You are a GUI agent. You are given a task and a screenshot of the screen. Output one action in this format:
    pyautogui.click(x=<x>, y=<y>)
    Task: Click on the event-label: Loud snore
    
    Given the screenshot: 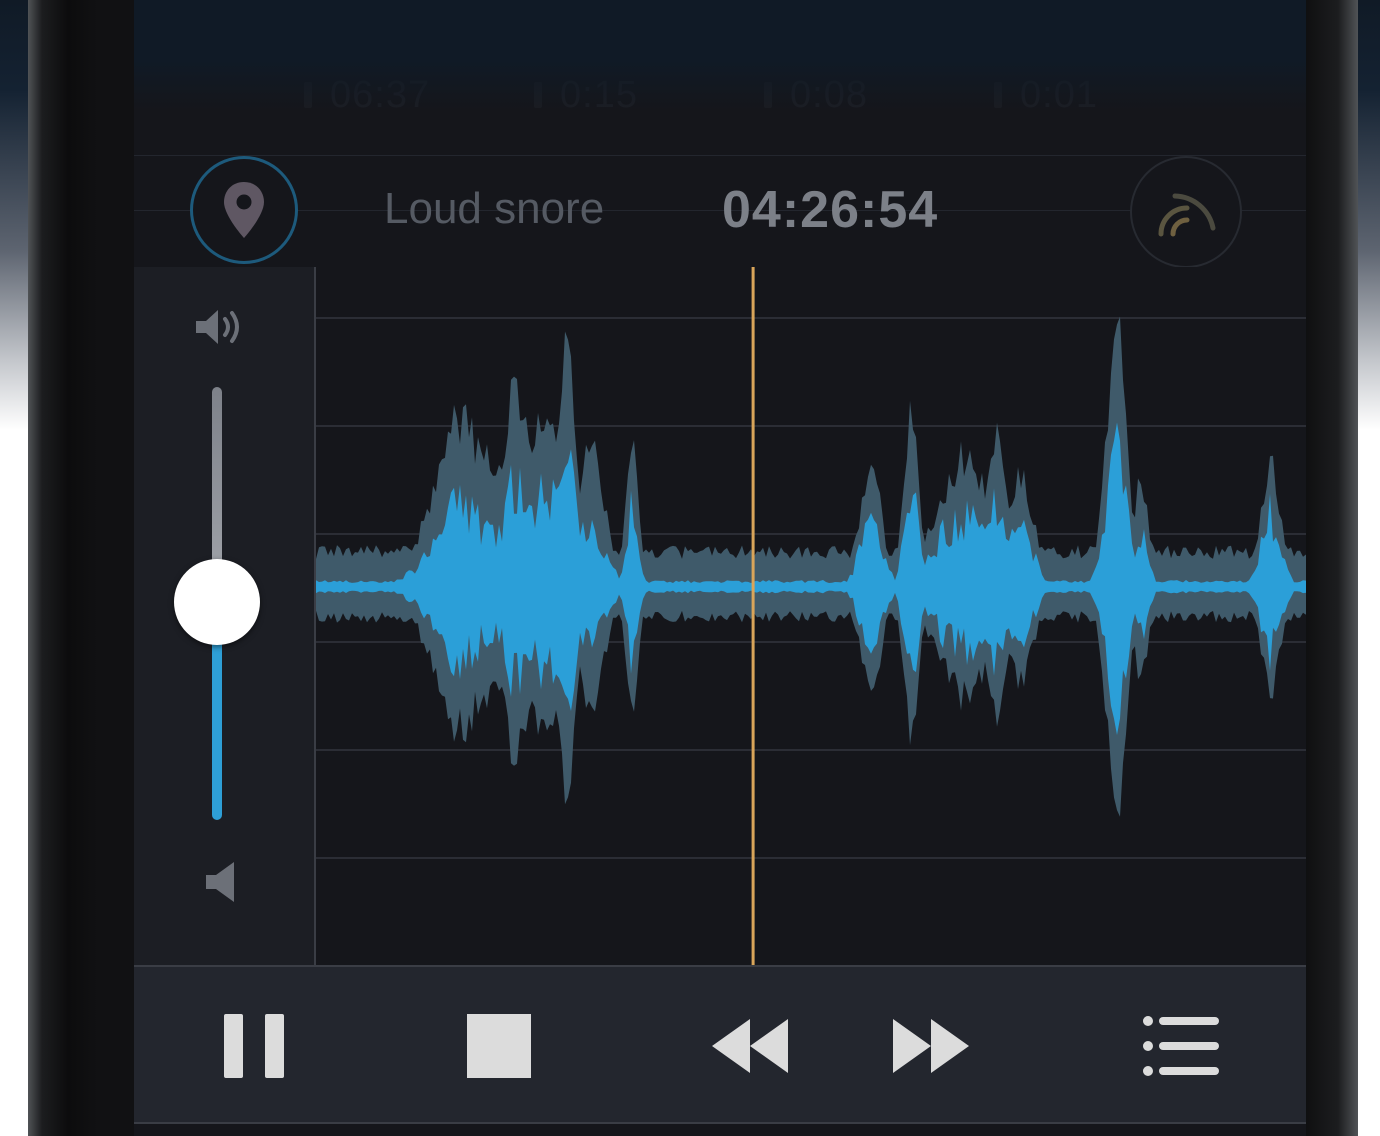 What is the action you would take?
    pyautogui.click(x=494, y=208)
    